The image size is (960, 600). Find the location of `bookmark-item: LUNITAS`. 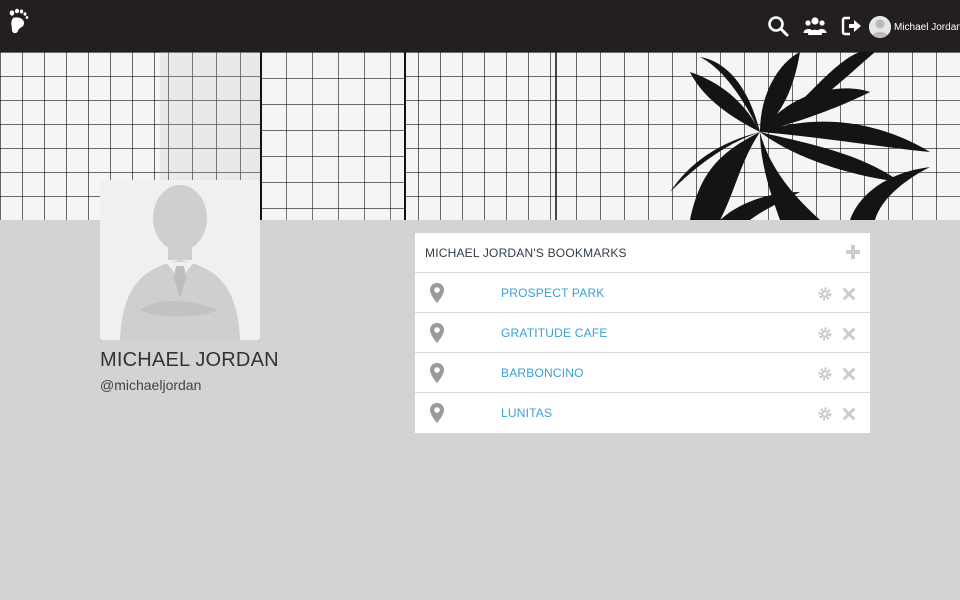

bookmark-item: LUNITAS is located at coordinates (642, 413).